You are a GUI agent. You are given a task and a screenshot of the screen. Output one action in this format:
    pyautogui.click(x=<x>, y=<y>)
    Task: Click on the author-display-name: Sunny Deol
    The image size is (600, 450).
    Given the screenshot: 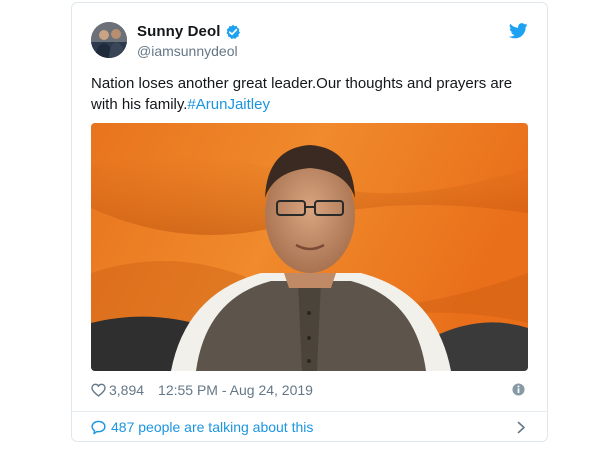 What is the action you would take?
    pyautogui.click(x=179, y=31)
    